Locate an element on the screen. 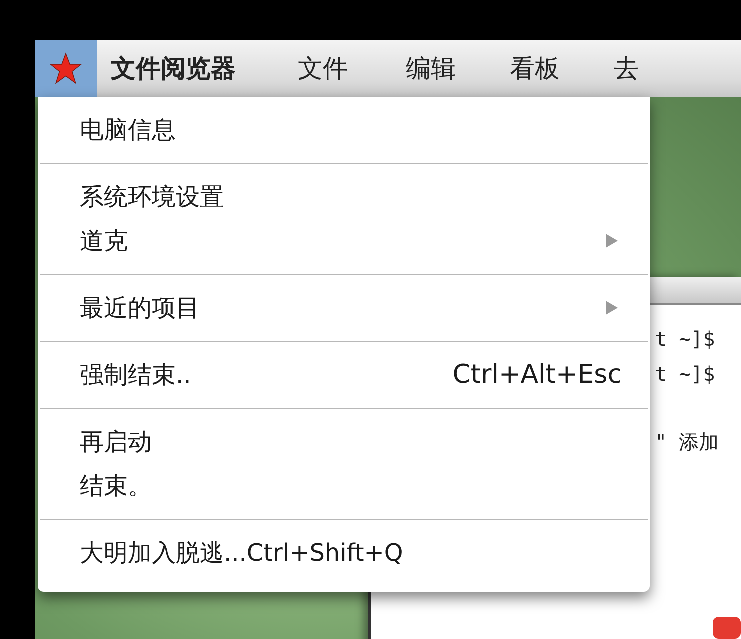 This screenshot has width=741, height=639. terminal-line: " 添加 is located at coordinates (687, 442).